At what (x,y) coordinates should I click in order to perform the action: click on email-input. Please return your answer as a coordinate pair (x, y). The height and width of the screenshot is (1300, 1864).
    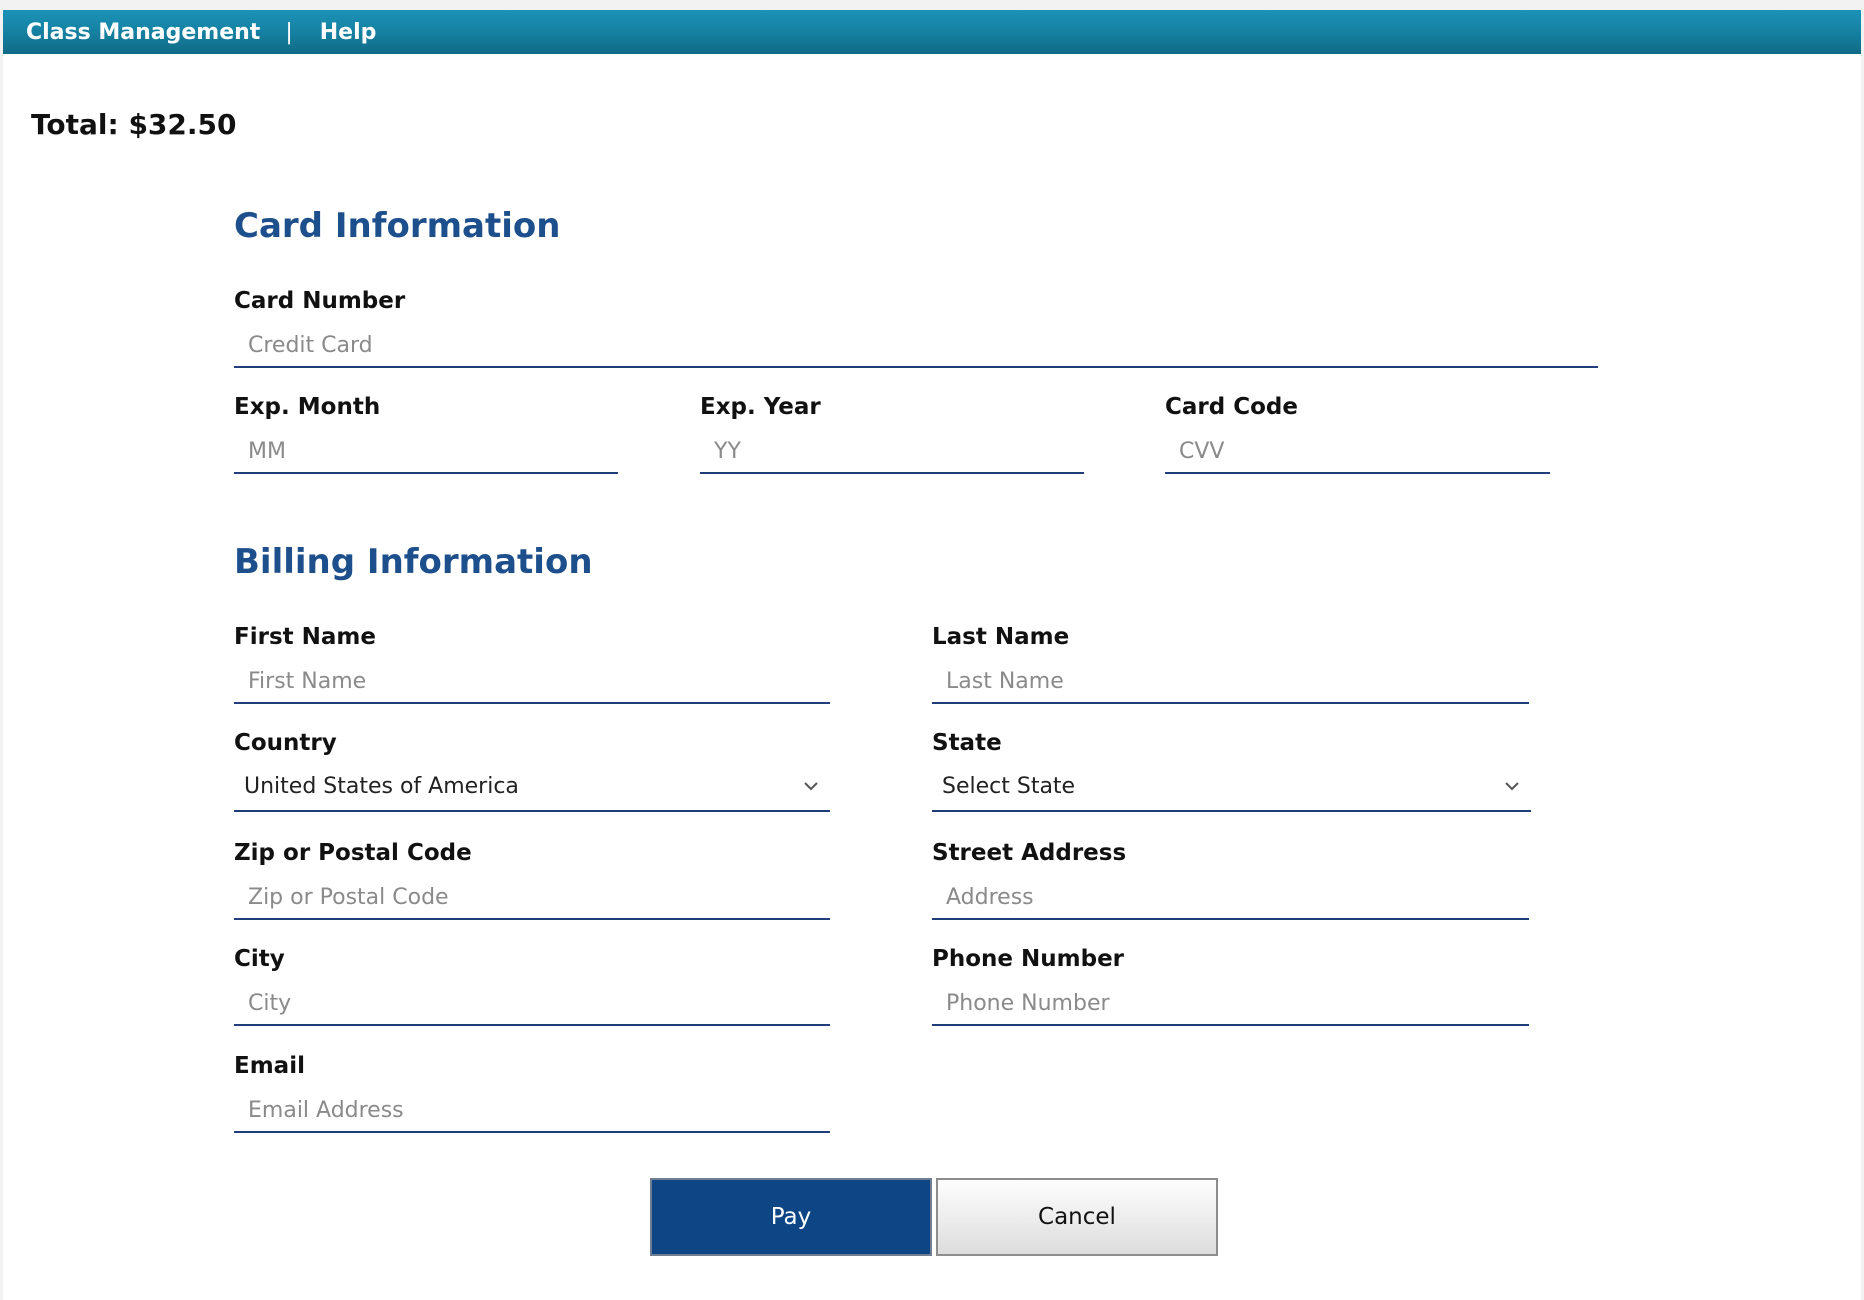
    Looking at the image, I should click on (532, 1111).